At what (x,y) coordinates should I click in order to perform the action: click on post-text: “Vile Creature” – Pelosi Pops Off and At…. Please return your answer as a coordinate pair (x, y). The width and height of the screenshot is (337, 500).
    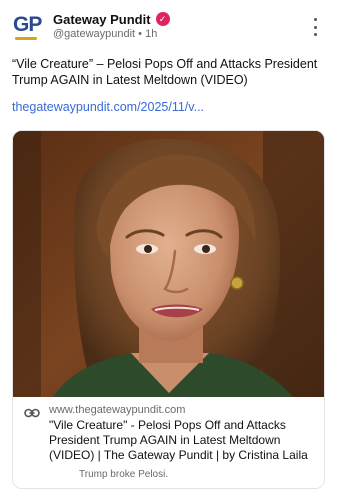
    Looking at the image, I should click on (165, 72).